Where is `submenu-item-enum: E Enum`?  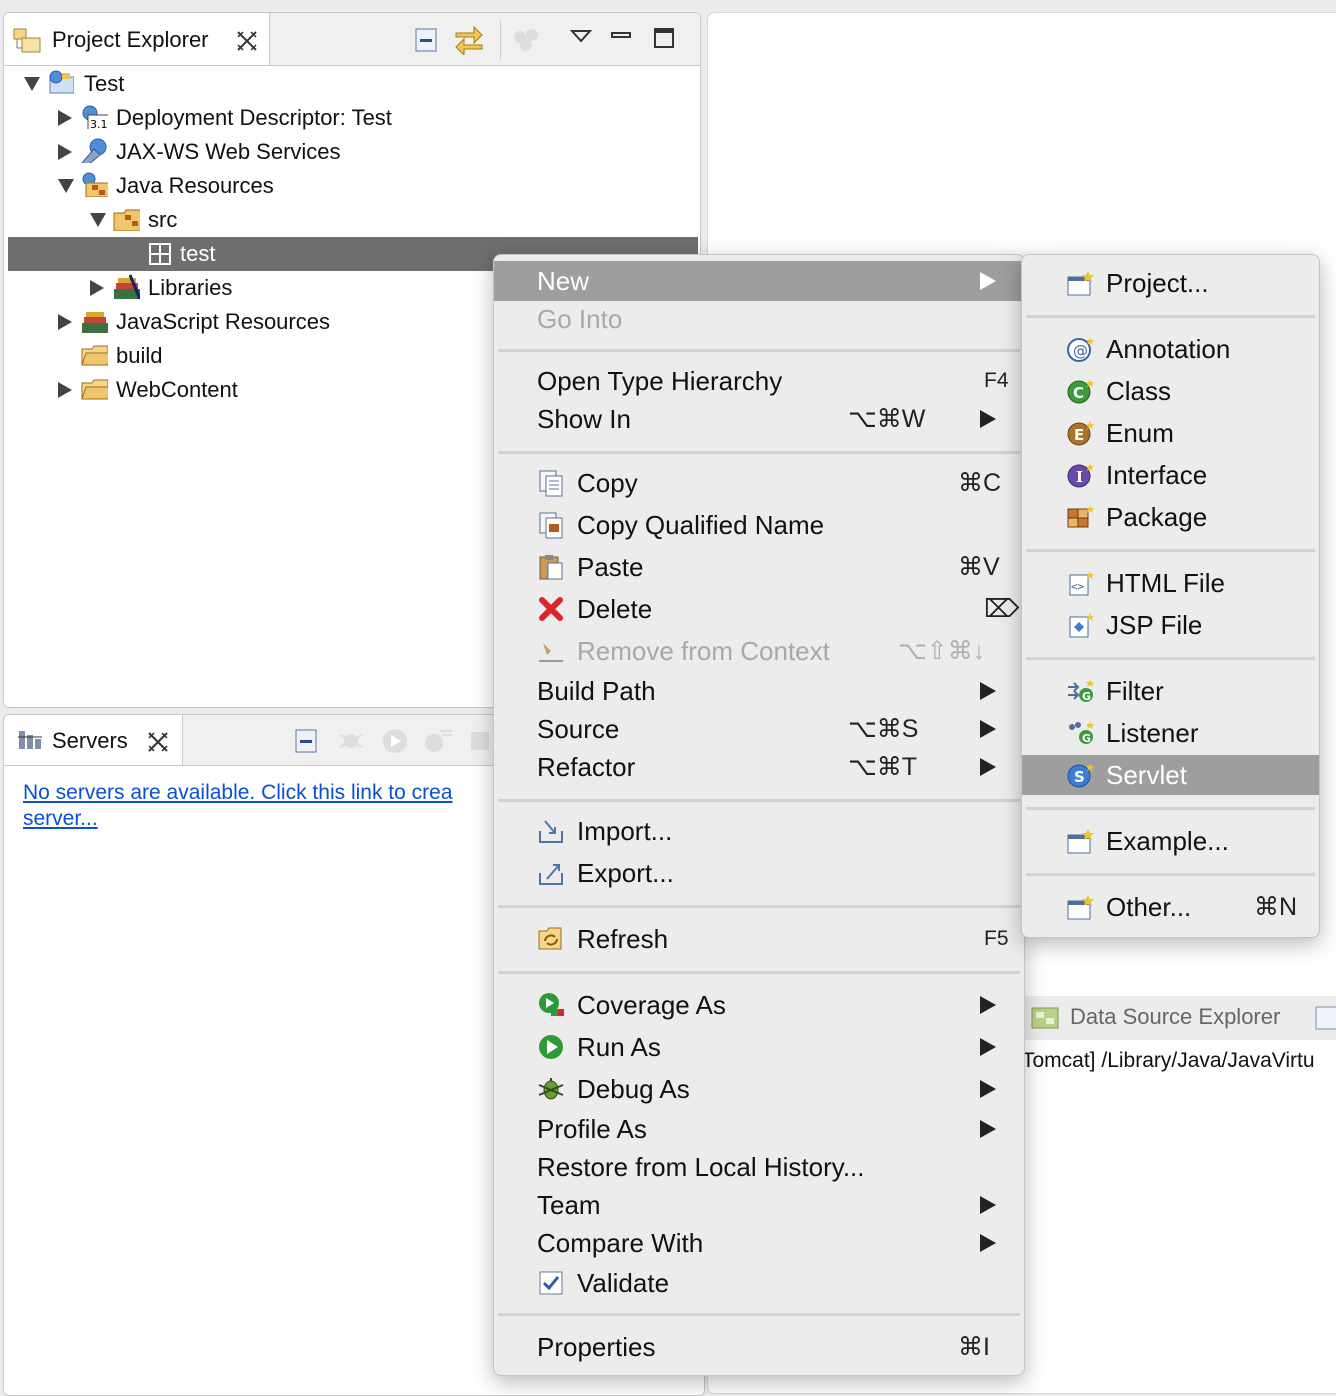 submenu-item-enum: E Enum is located at coordinates (1170, 433).